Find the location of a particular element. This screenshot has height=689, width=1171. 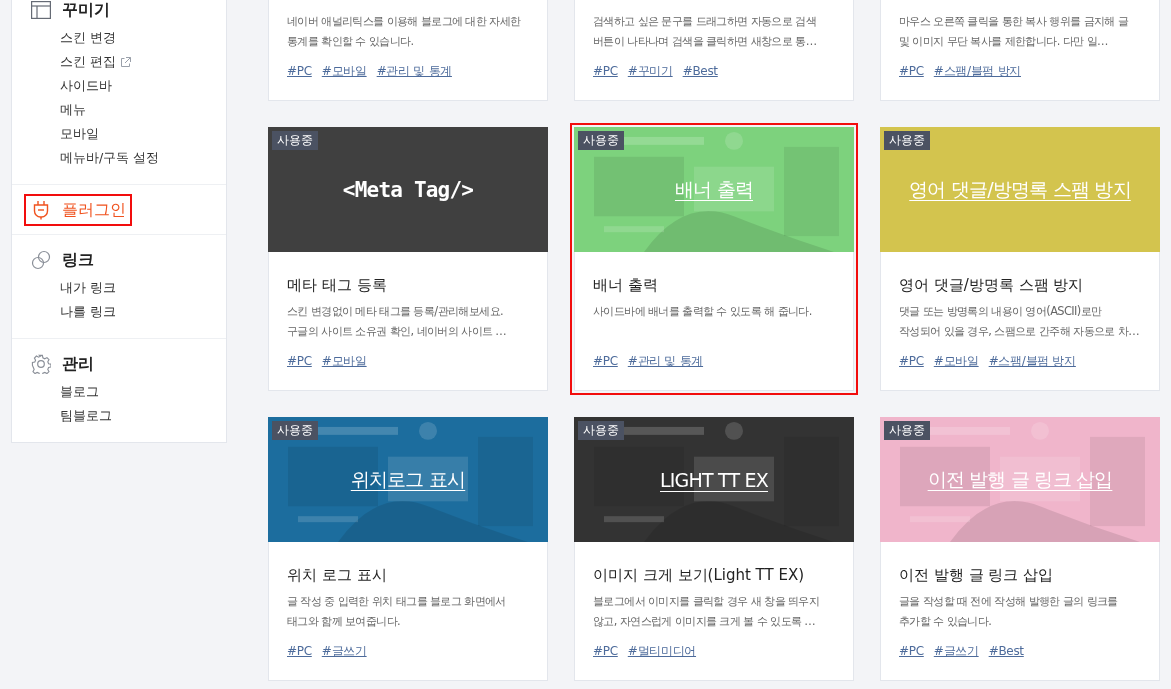

sidebar-item: 내가 링크 is located at coordinates (88, 288).